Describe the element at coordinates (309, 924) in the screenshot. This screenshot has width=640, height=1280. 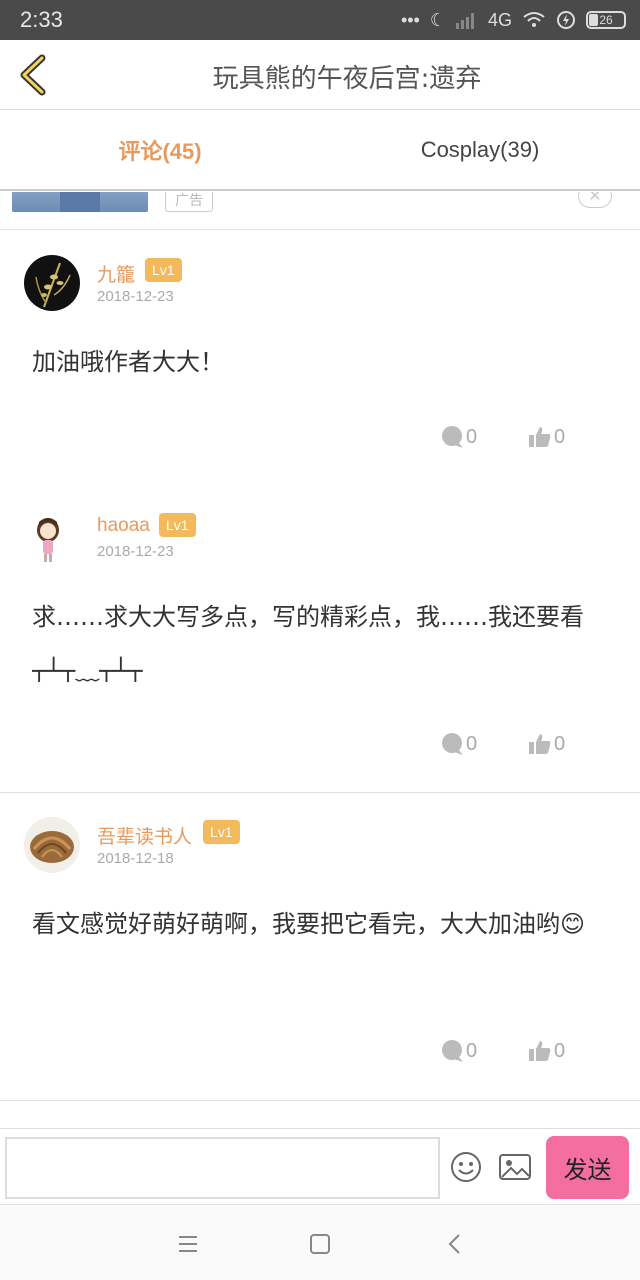
I see `comment-text: 看文感觉好萌好萌啊，我要把它看完，大大加油哟😊` at that location.